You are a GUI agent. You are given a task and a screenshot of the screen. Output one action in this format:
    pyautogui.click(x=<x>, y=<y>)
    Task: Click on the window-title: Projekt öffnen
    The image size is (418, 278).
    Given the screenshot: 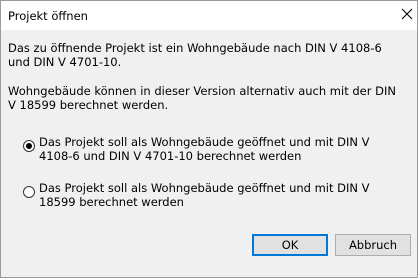 What is the action you would take?
    pyautogui.click(x=48, y=16)
    